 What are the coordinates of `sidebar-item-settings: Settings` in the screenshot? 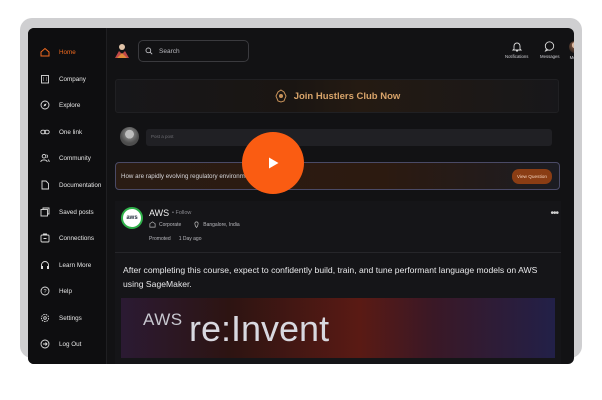 It's located at (60, 318).